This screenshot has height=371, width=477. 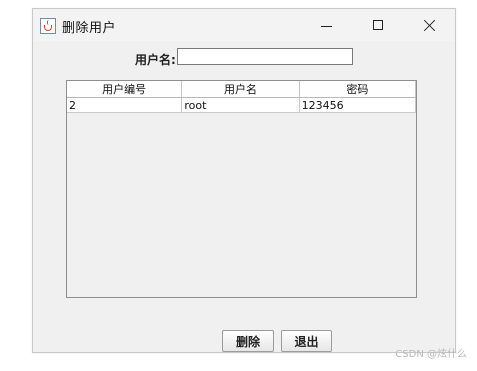 What do you see at coordinates (89, 28) in the screenshot?
I see `window-title: 删除用户` at bounding box center [89, 28].